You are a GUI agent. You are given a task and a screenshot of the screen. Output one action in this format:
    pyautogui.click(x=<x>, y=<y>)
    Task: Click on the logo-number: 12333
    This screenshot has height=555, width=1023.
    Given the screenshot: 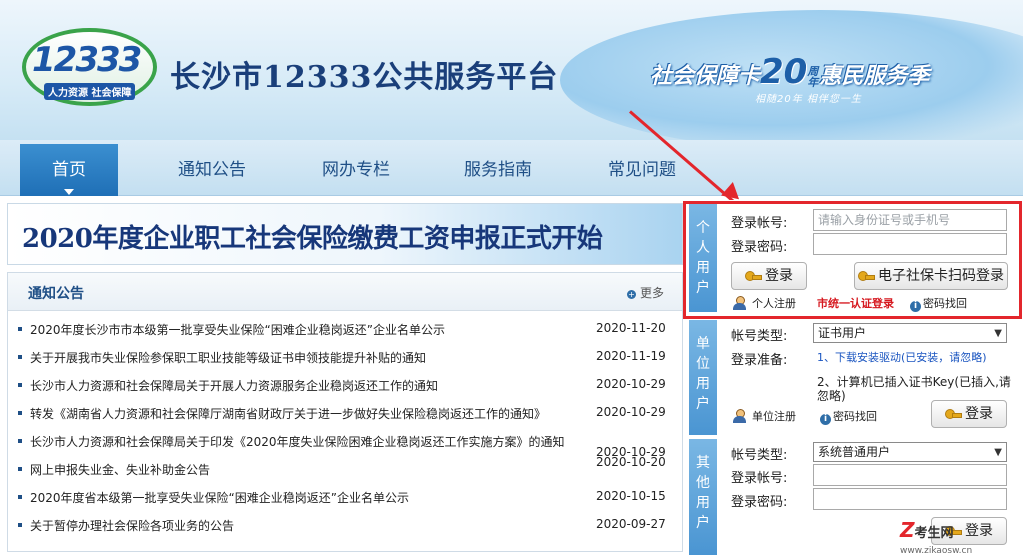 What is the action you would take?
    pyautogui.click(x=87, y=60)
    